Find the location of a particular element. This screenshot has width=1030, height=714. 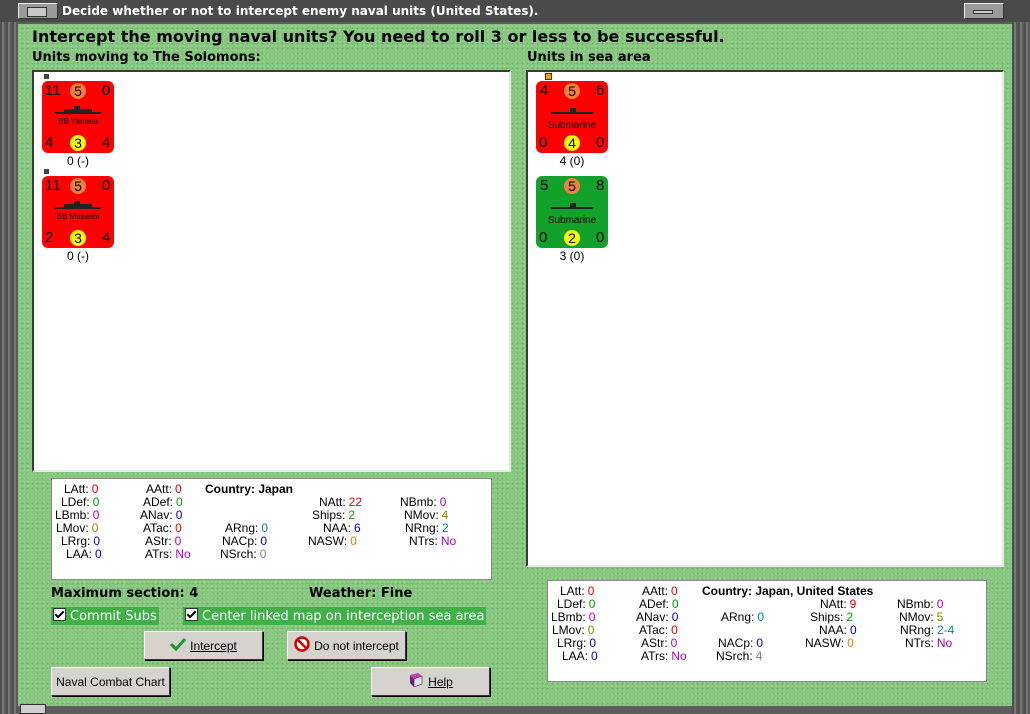

stat-natt: 9 is located at coordinates (853, 604).